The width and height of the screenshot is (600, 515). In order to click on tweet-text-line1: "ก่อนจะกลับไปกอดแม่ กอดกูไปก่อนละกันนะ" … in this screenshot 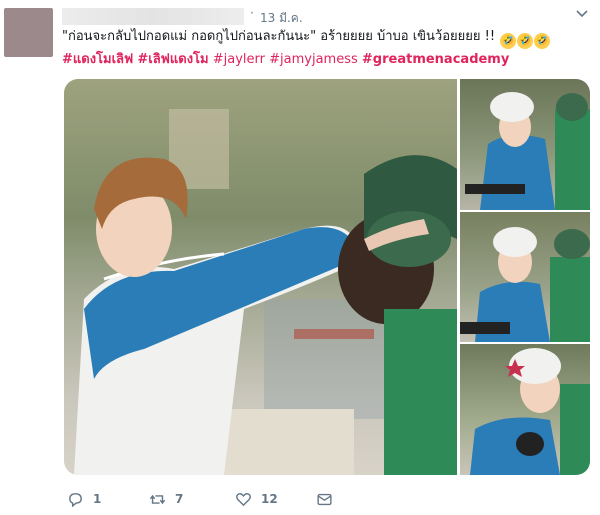, I will do `click(306, 38)`.